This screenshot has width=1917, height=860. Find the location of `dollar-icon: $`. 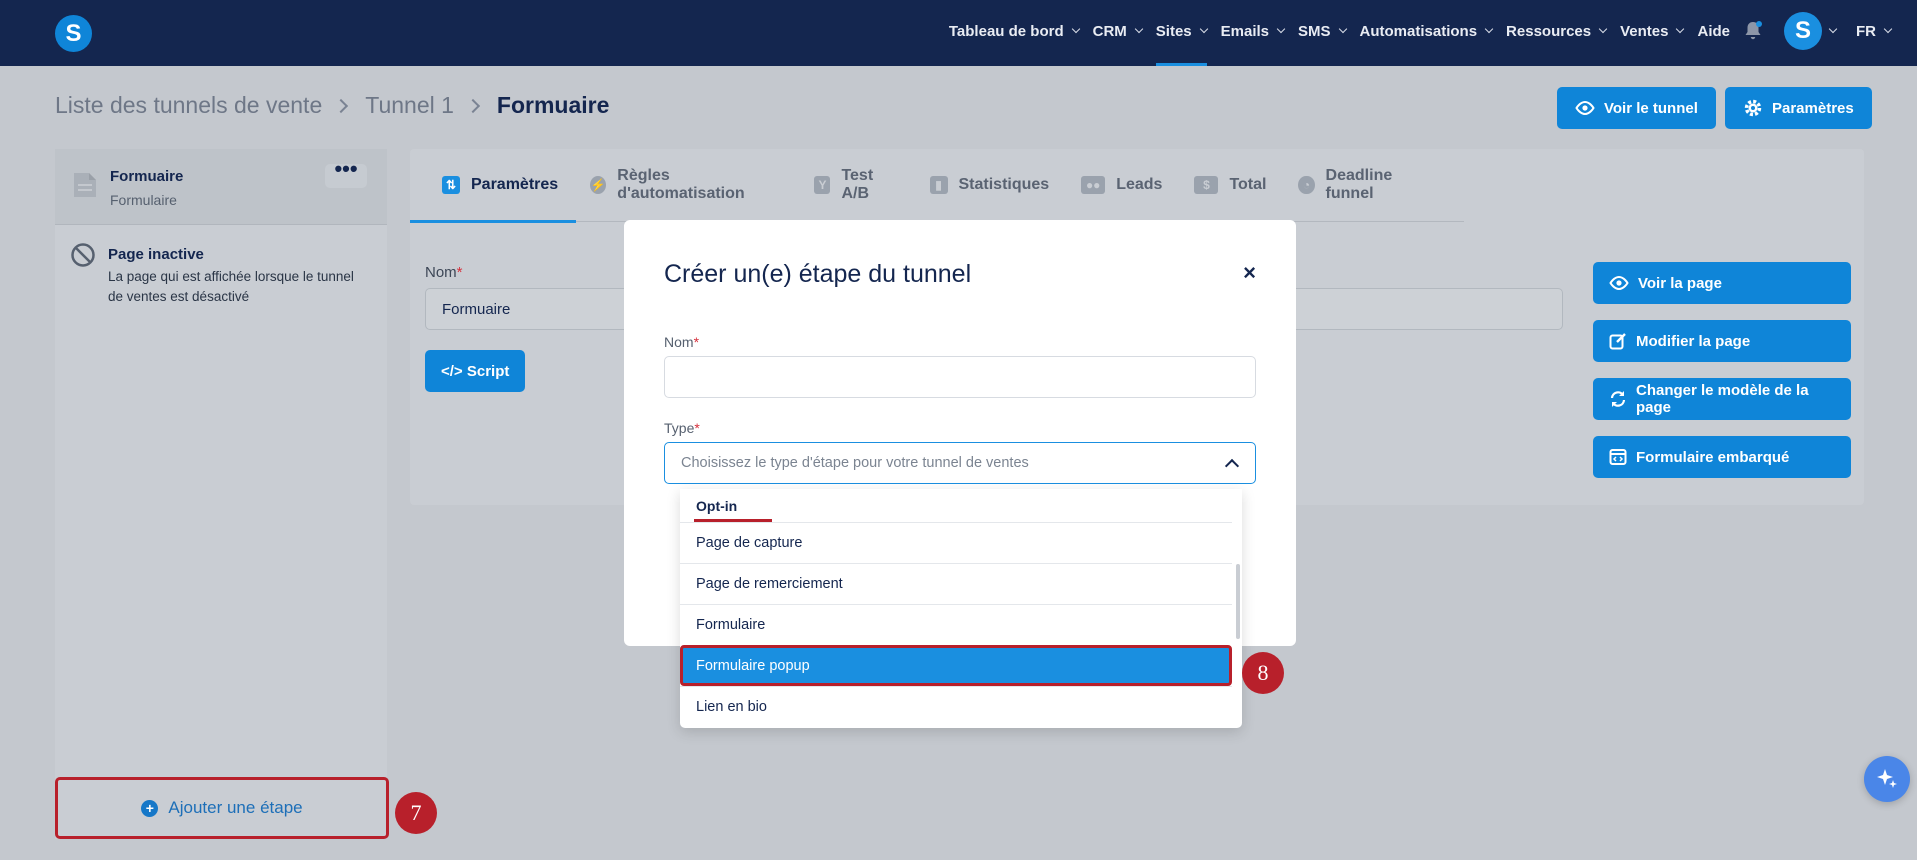

dollar-icon: $ is located at coordinates (1206, 185).